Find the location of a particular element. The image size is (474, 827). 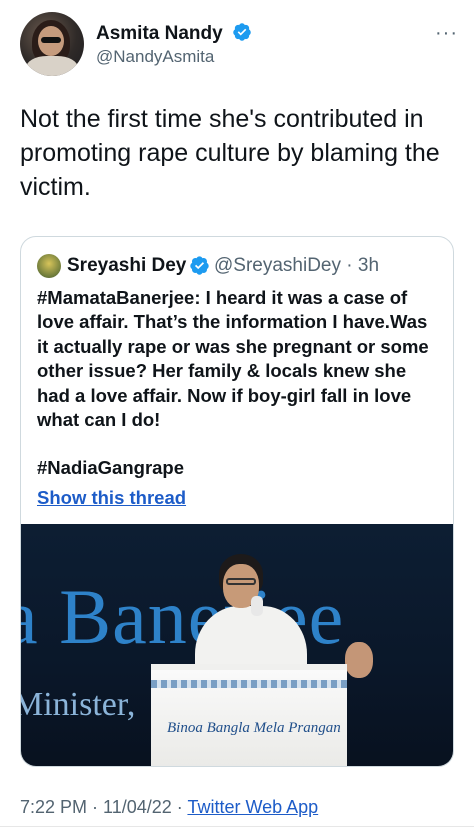

author-avatar is located at coordinates (52, 44).